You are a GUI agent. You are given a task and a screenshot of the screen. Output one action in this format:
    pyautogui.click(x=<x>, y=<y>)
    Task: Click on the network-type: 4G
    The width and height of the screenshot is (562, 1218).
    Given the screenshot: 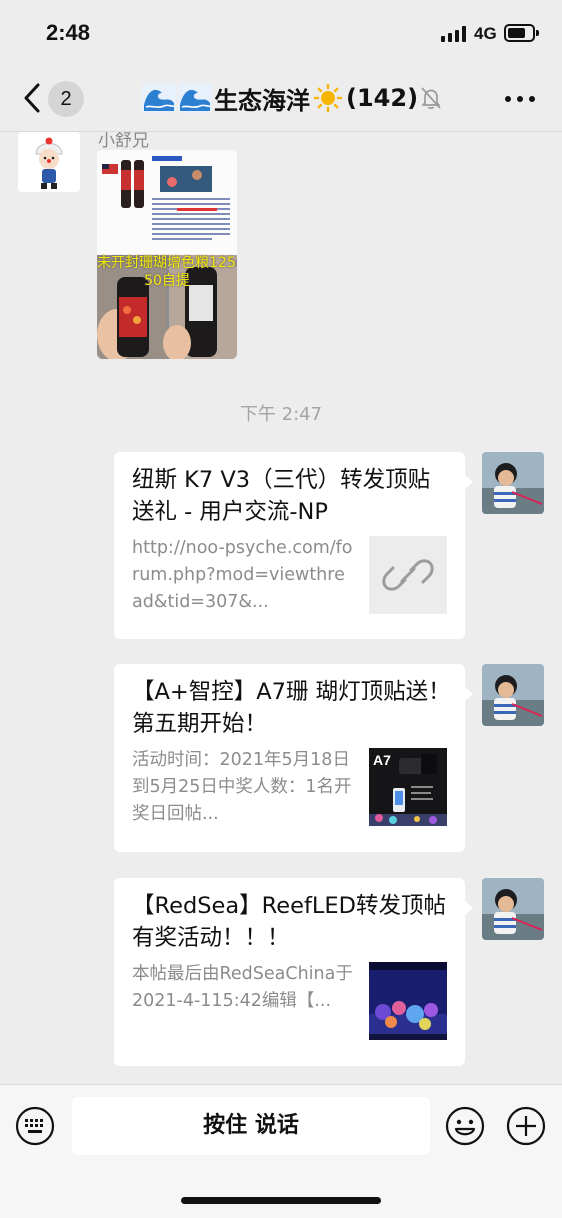 What is the action you would take?
    pyautogui.click(x=485, y=33)
    